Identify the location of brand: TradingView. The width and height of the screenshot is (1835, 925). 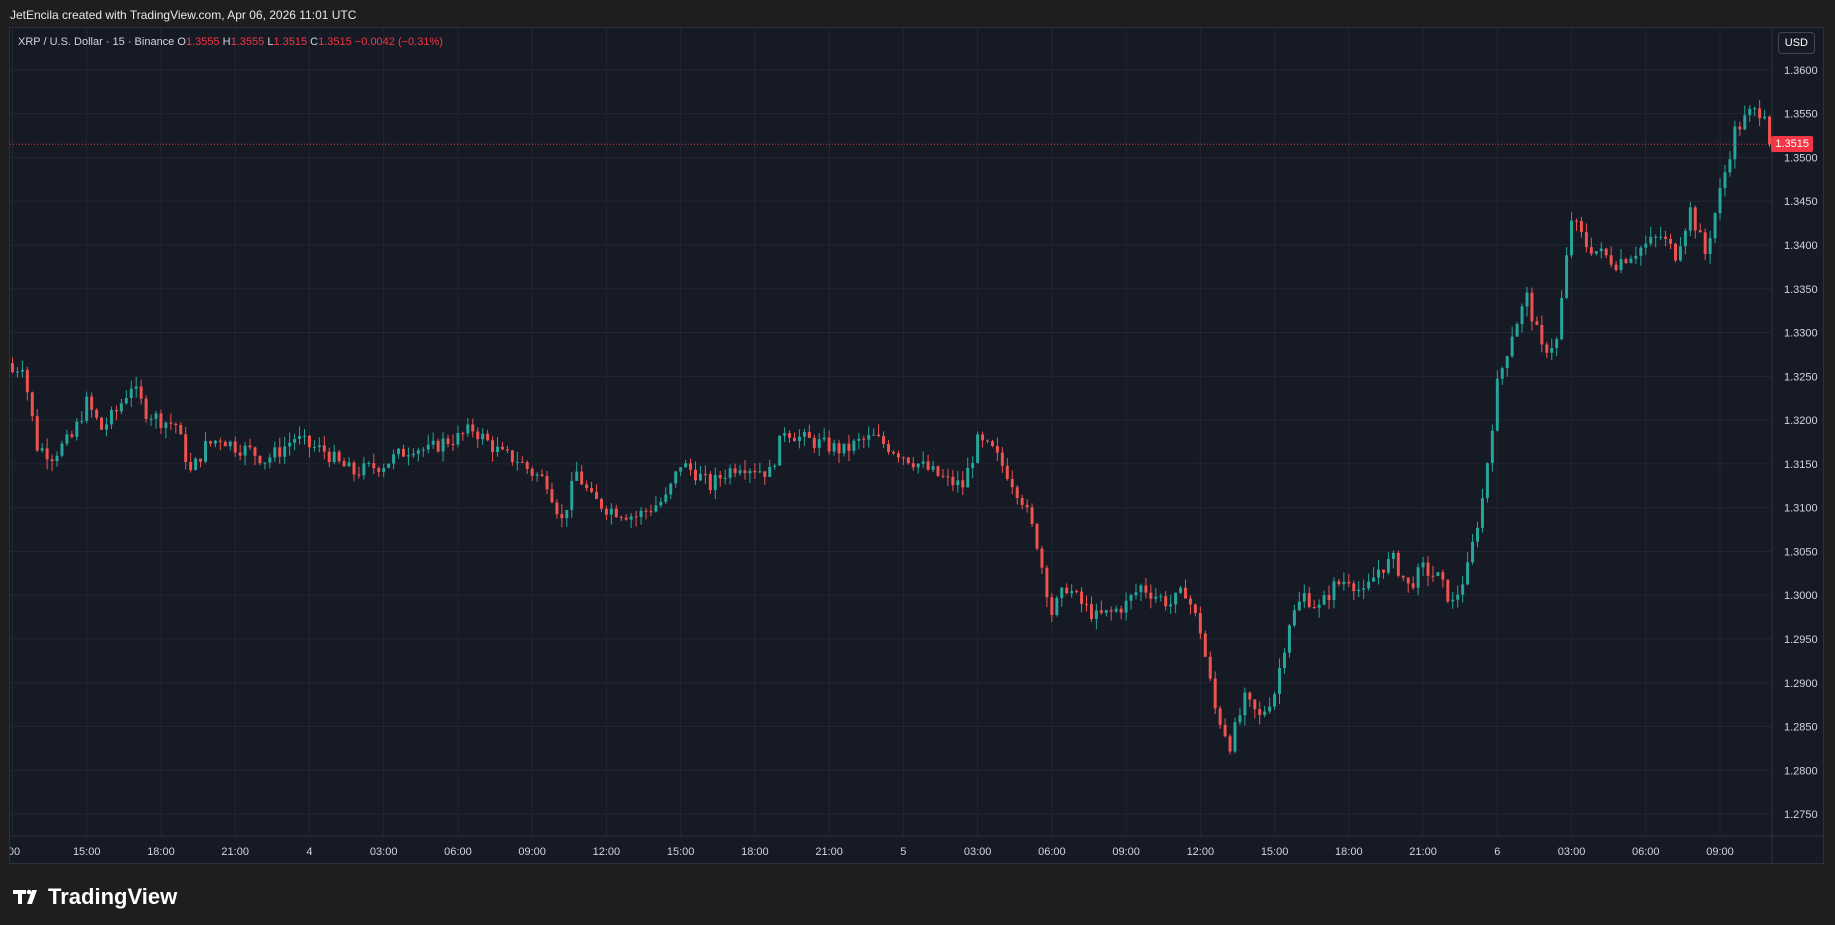
(94, 897).